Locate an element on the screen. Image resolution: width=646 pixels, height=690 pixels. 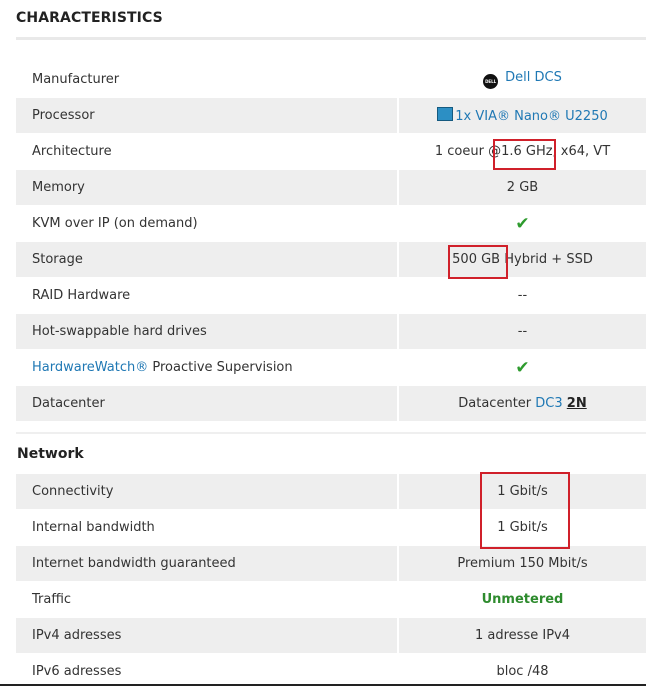
network-row-traffic: Traffic Unmetered is located at coordinates (331, 600).